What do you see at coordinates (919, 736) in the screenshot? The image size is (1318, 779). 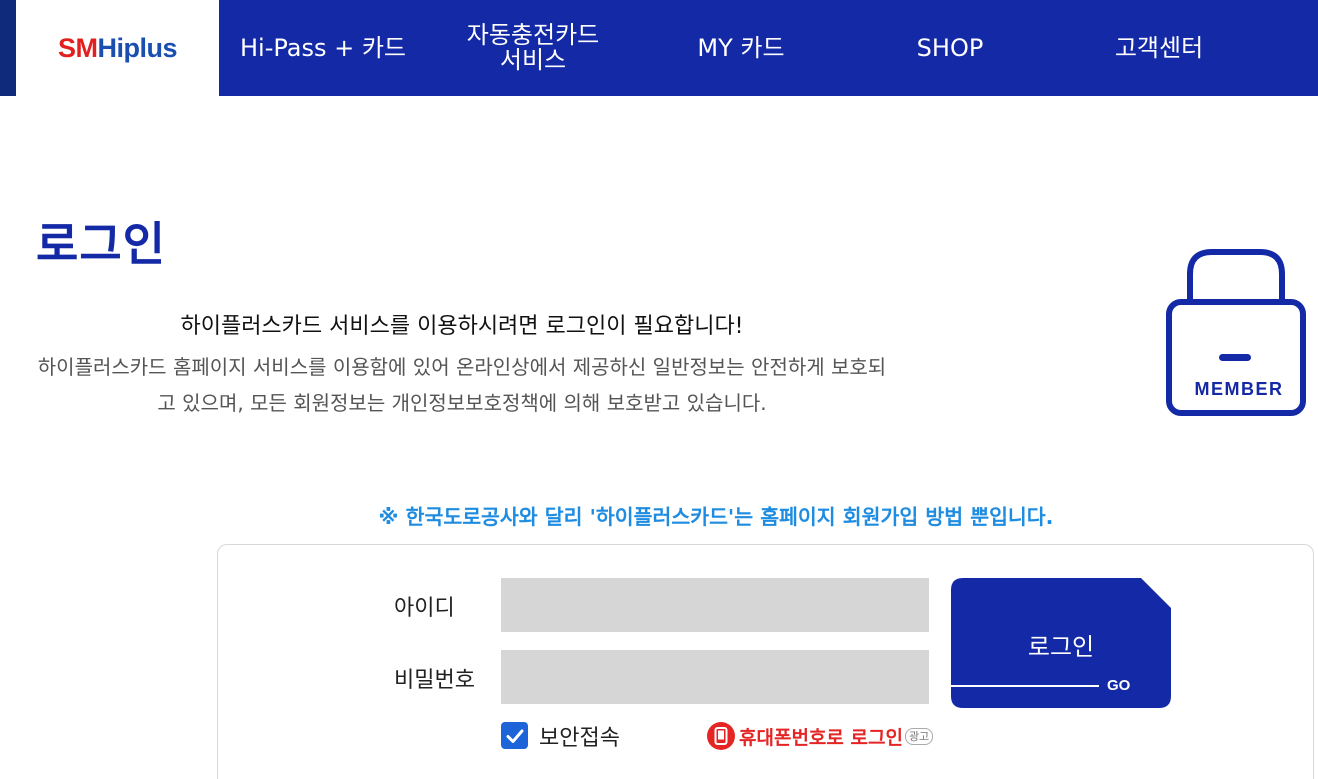 I see `ad-badge: 광고` at bounding box center [919, 736].